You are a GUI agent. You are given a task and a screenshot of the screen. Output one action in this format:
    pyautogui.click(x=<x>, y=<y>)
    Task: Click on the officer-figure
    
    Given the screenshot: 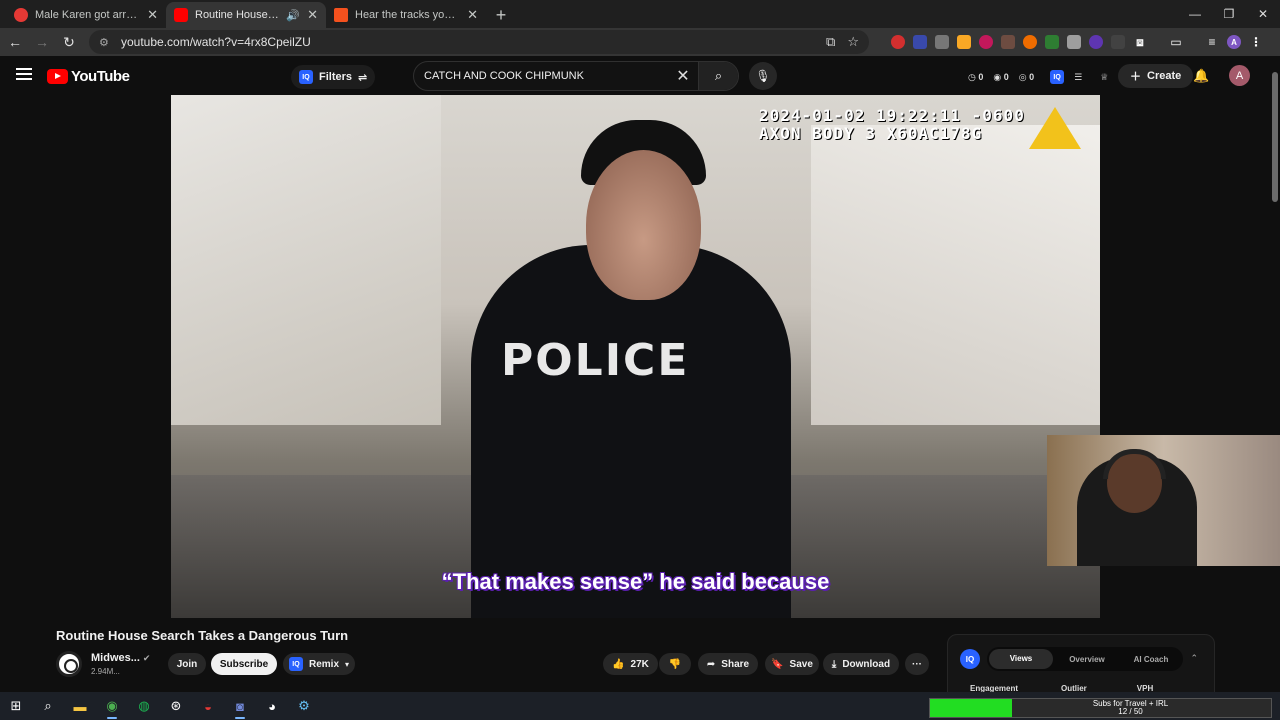 What is the action you would take?
    pyautogui.click(x=631, y=431)
    